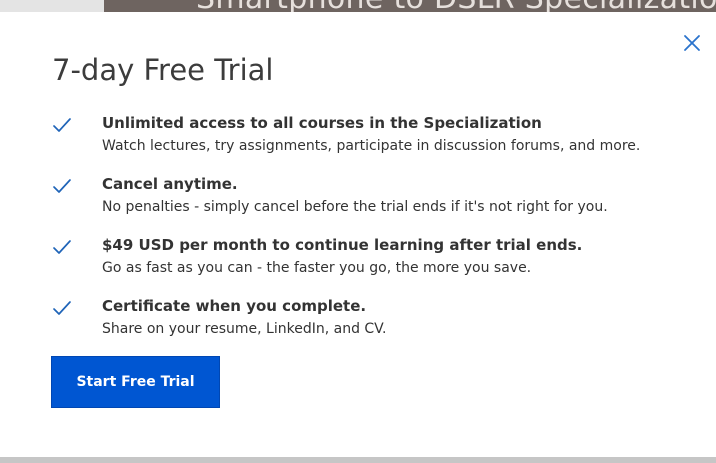 This screenshot has width=716, height=463. What do you see at coordinates (163, 70) in the screenshot?
I see `modal-title: 7-day Free Trial` at bounding box center [163, 70].